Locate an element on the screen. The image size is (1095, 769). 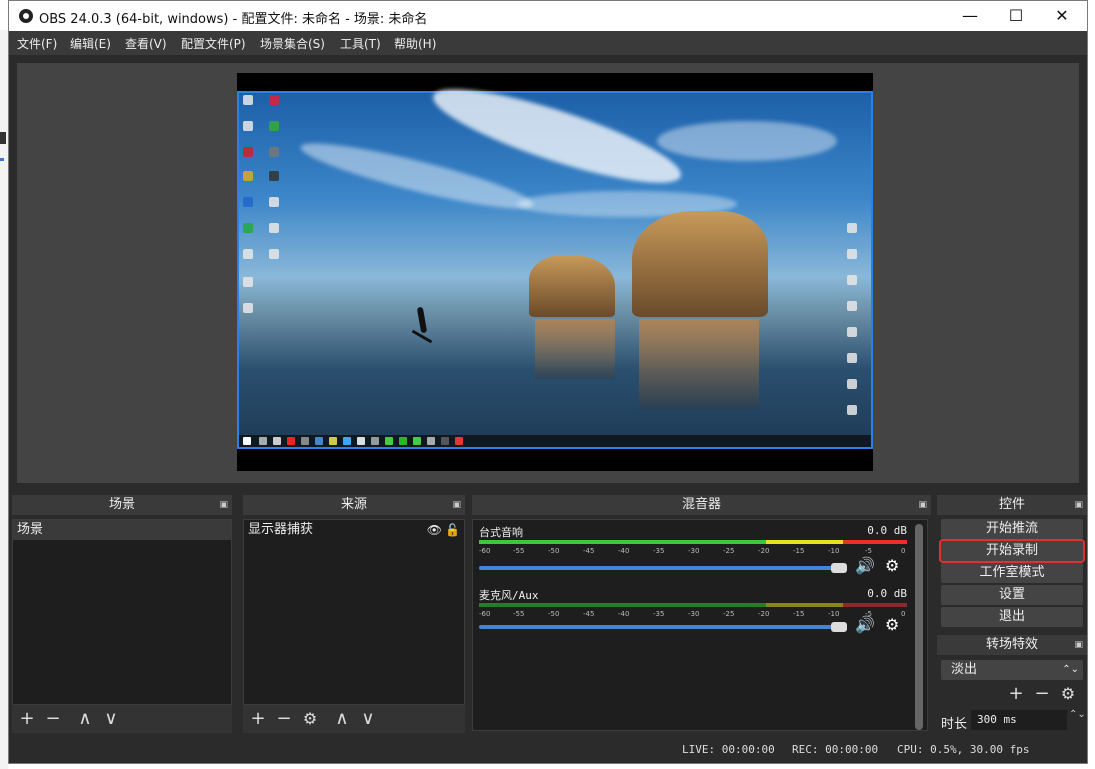
menu-file: 文件(F) is located at coordinates (37, 43).